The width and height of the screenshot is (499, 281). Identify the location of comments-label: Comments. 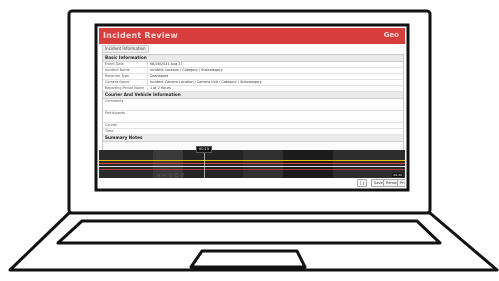
(114, 101).